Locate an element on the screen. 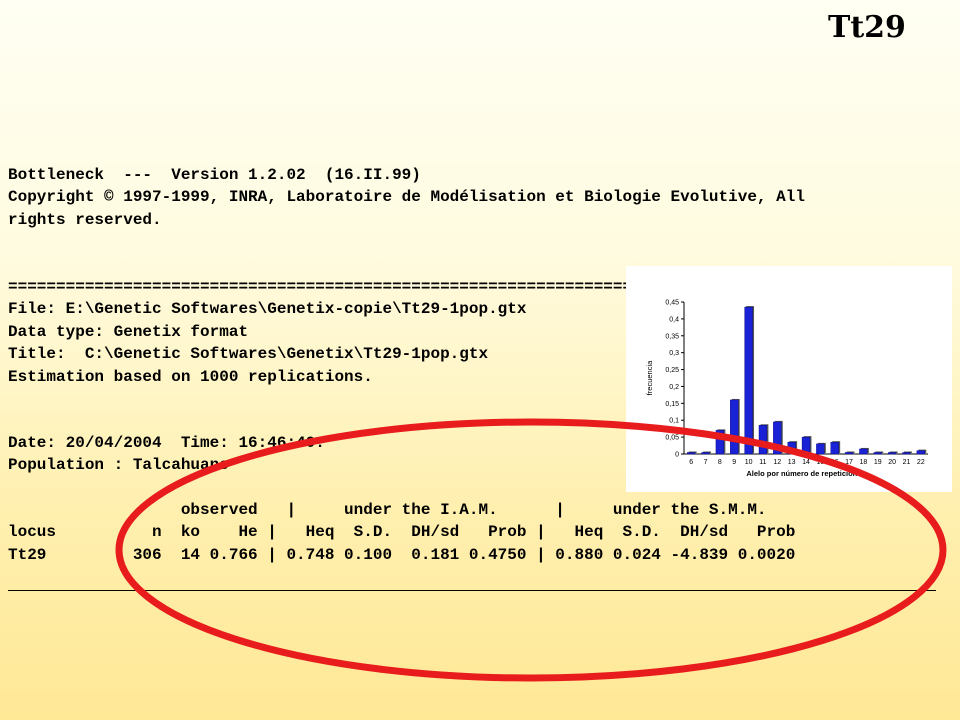  x-tick-label: 22 is located at coordinates (921, 462).